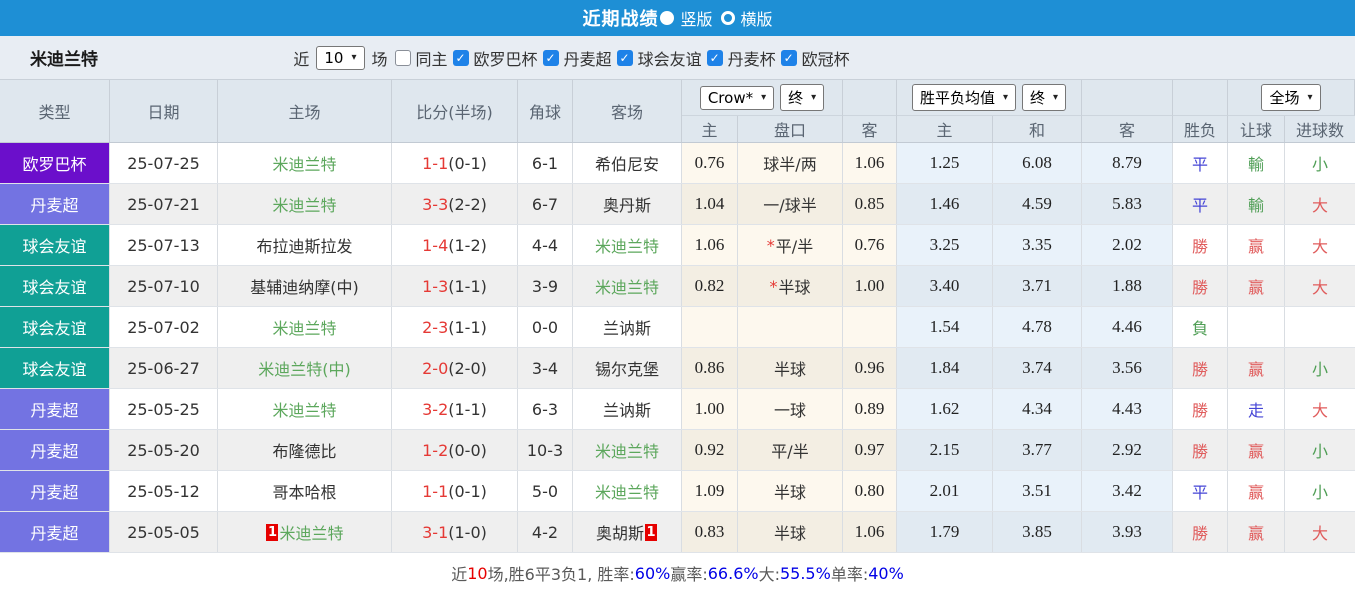 This screenshot has height=592, width=1355. I want to click on odds-away: 1.88, so click(1127, 286).